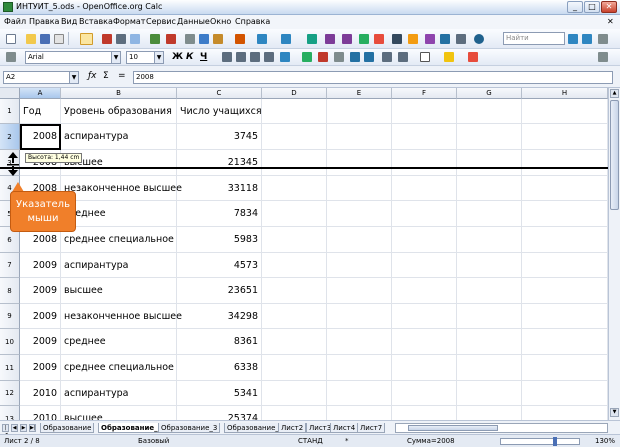  Describe the element at coordinates (355, 57) in the screenshot. I see `add-decimal-icon` at that location.